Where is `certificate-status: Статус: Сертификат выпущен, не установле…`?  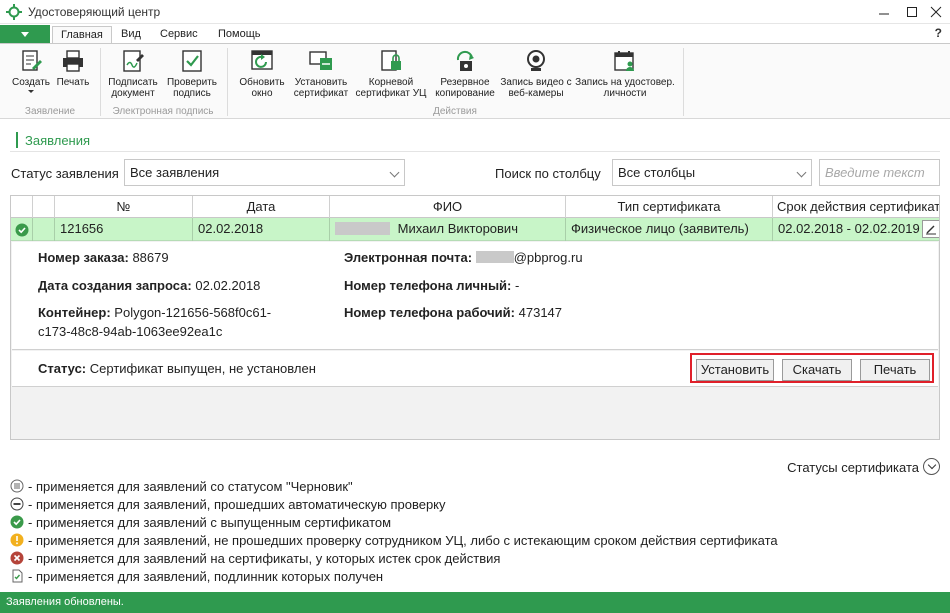
certificate-status: Статус: Сертификат выпущен, не установле… is located at coordinates (177, 369).